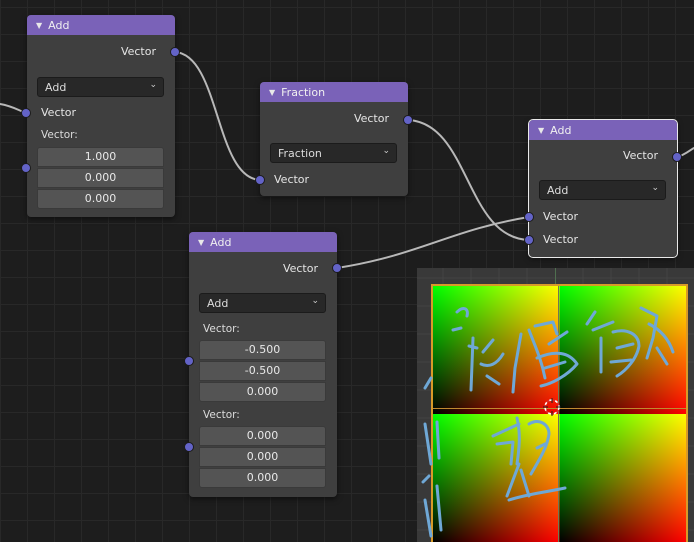 Image resolution: width=694 pixels, height=542 pixels. I want to click on link-fraction-to-add3-b, so click(468, 180).